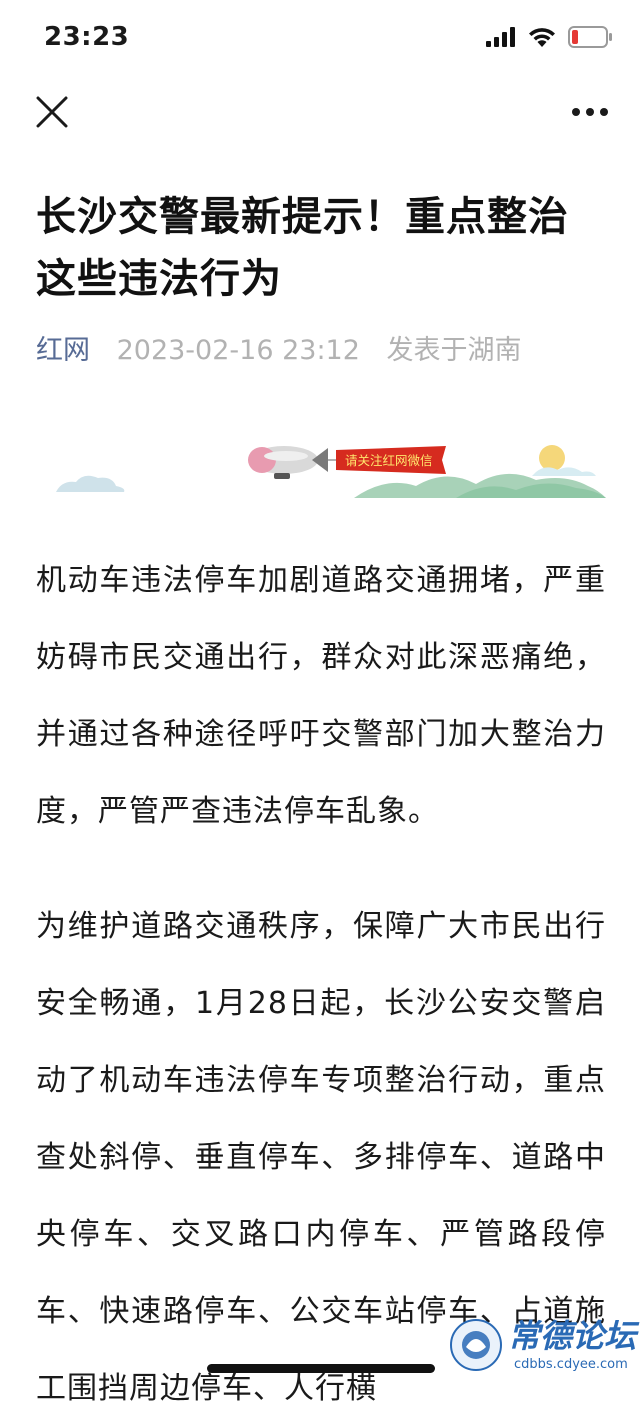 The image size is (640, 1427). Describe the element at coordinates (389, 460) in the screenshot. I see `banner-text: 请关注红网微信` at that location.